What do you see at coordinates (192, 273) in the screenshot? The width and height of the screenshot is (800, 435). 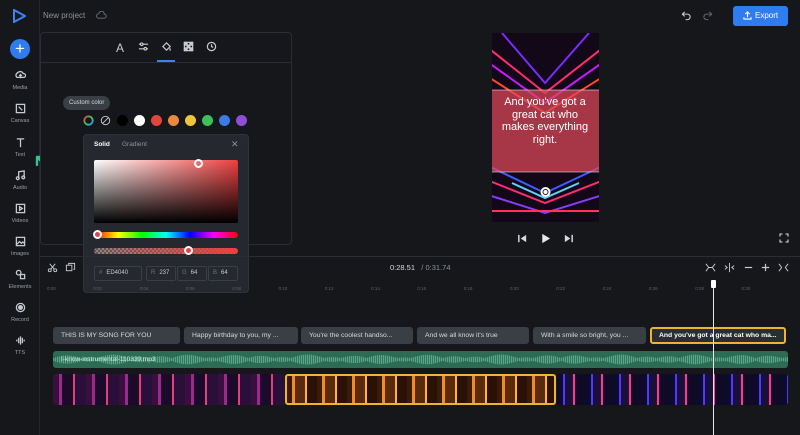 I see `green-input: G 64` at bounding box center [192, 273].